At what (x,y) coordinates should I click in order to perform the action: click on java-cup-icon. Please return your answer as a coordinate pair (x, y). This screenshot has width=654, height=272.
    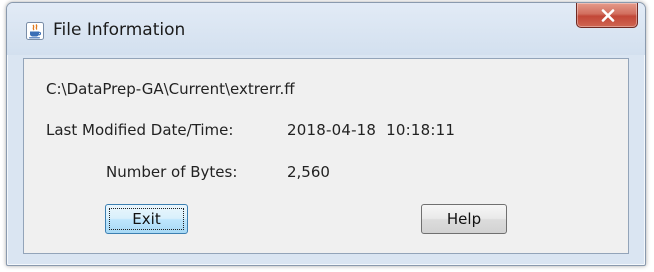
    Looking at the image, I should click on (35, 31).